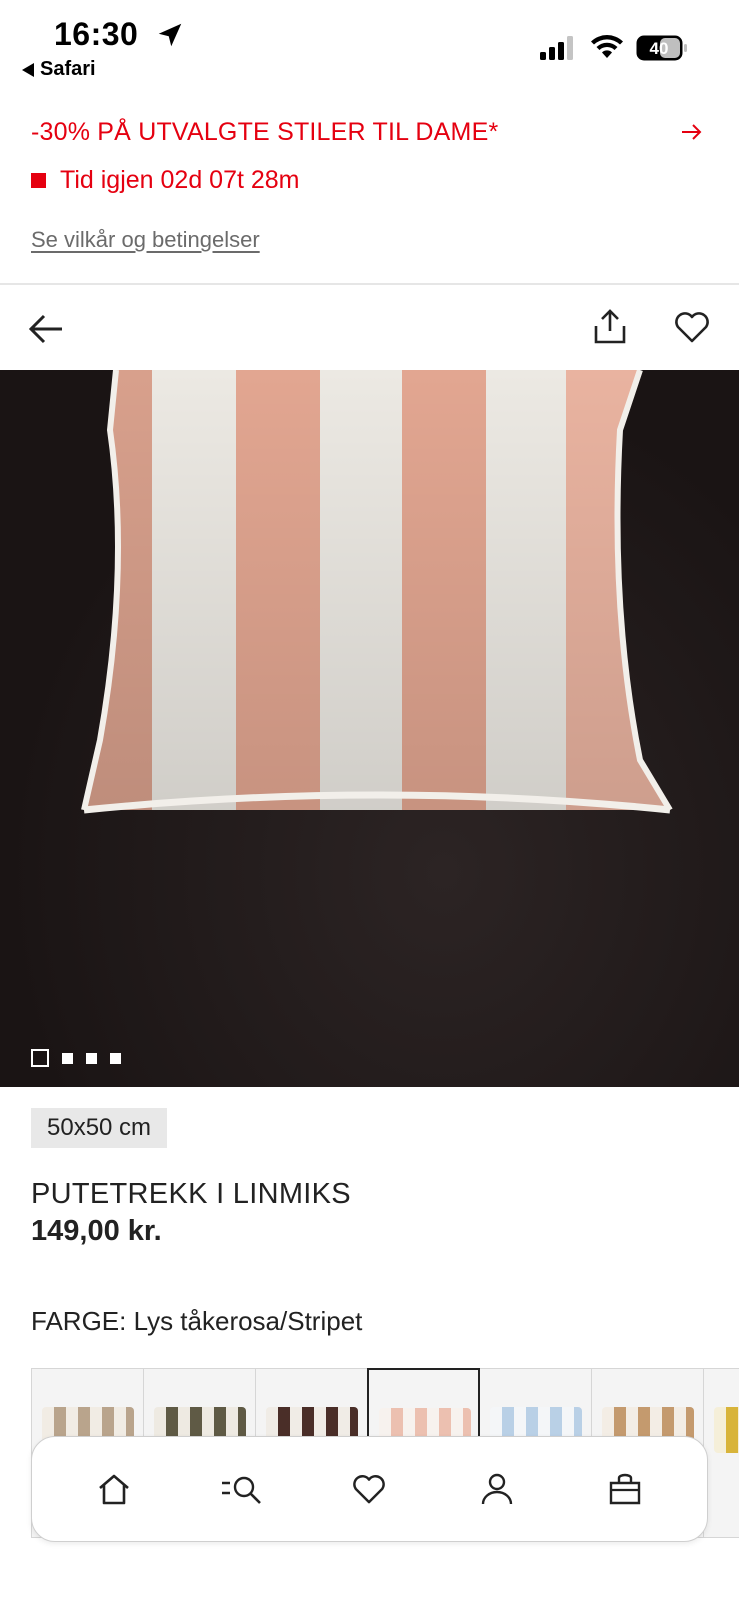  I want to click on account-icon, so click(497, 1489).